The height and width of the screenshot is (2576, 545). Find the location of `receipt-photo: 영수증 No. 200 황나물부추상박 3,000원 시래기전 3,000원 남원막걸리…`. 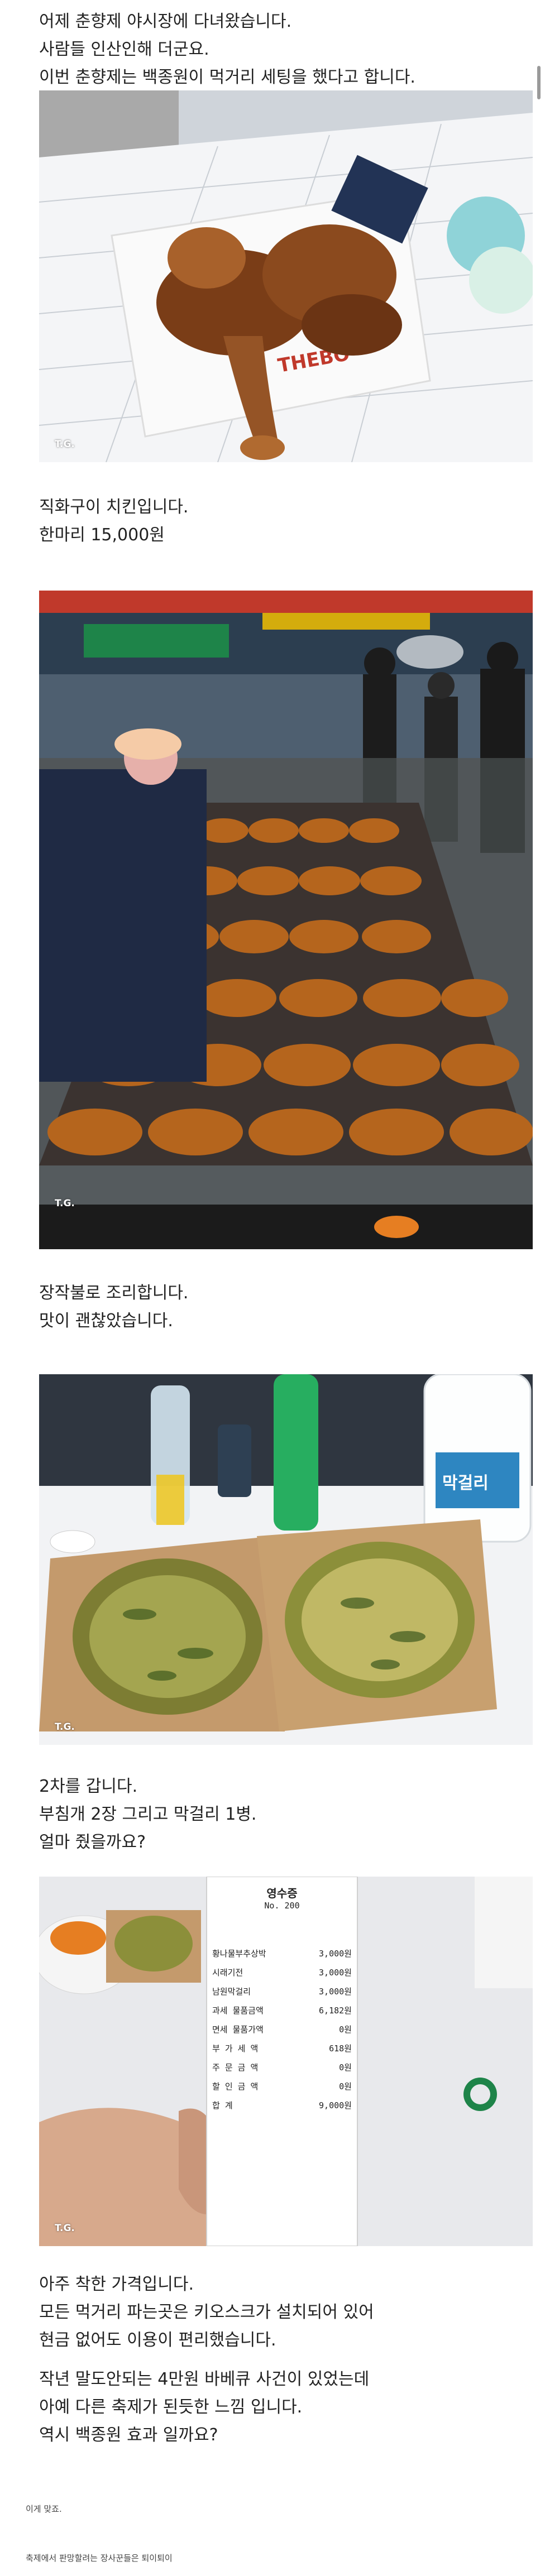

receipt-photo: 영수증 No. 200 황나물부추상박 3,000원 시래기전 3,000원 남원막걸리… is located at coordinates (286, 2061).